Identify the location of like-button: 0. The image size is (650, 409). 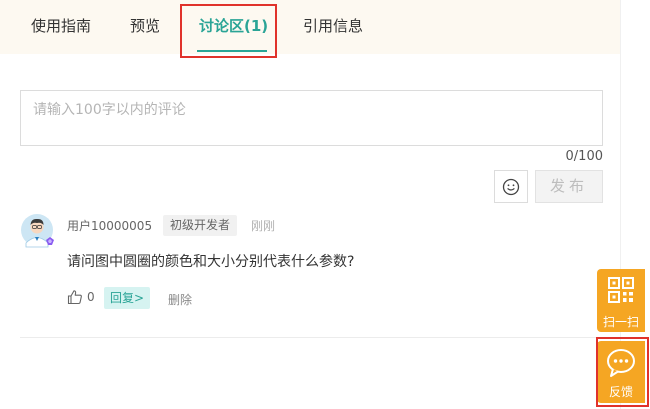
(81, 297).